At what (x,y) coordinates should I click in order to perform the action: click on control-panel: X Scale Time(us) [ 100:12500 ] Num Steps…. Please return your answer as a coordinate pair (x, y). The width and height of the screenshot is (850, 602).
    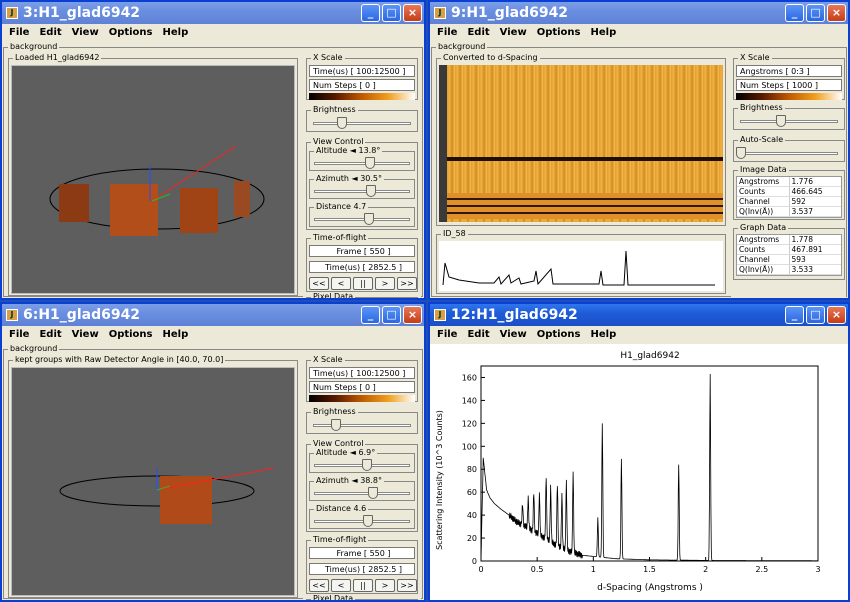
    Looking at the image, I should click on (362, 173).